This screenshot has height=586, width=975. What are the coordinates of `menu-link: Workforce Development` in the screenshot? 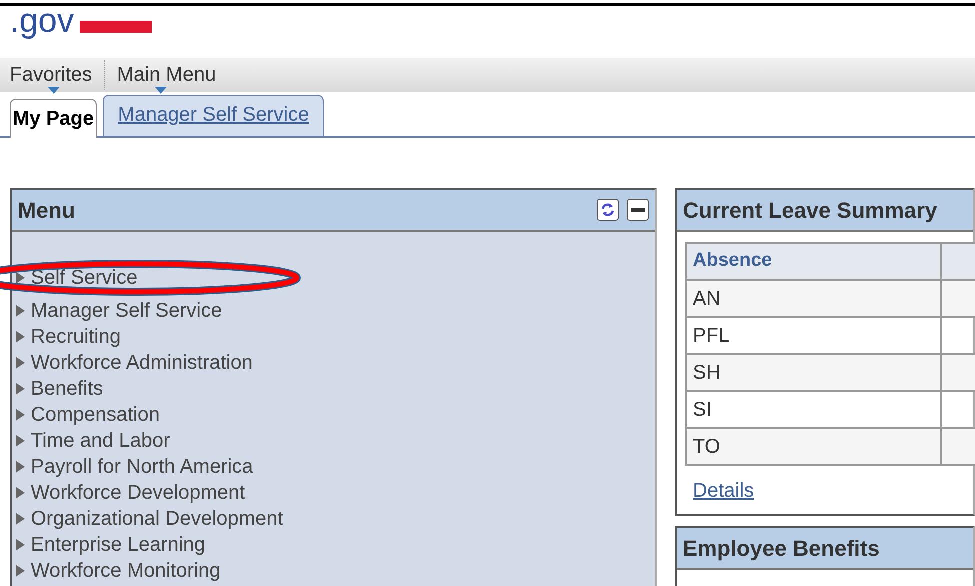 It's located at (138, 493).